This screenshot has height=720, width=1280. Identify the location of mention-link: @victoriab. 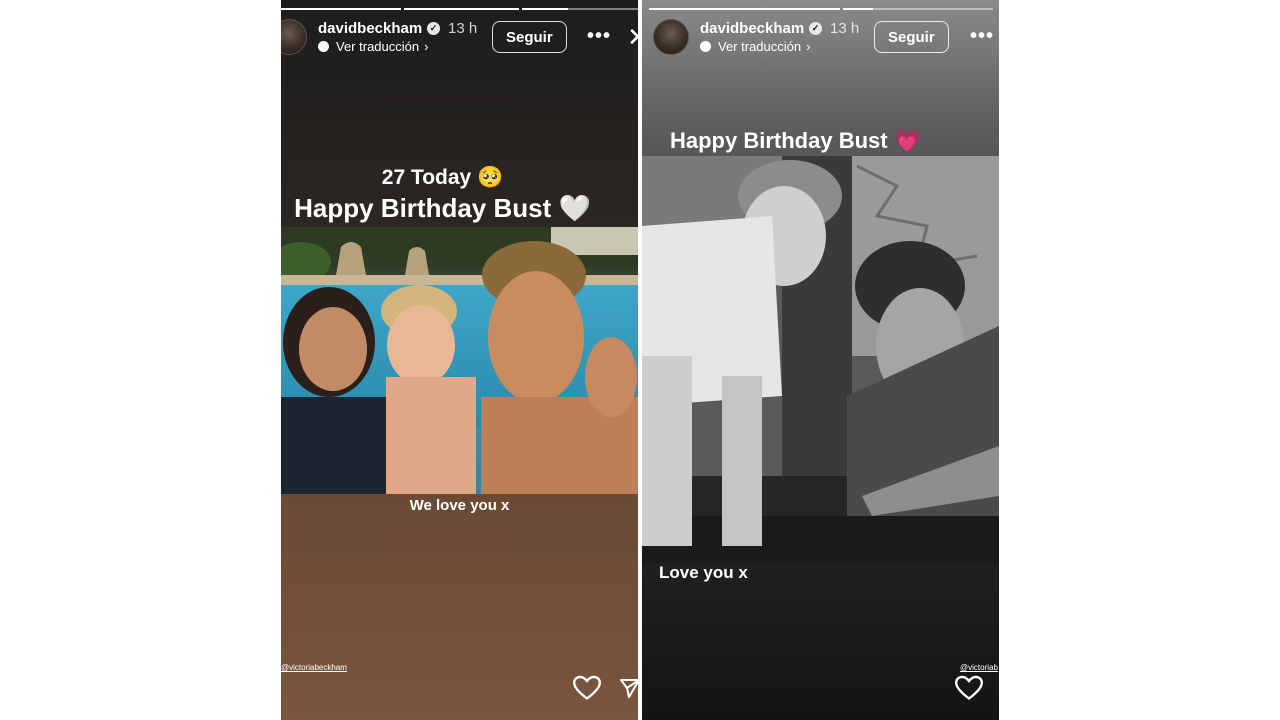
(979, 667).